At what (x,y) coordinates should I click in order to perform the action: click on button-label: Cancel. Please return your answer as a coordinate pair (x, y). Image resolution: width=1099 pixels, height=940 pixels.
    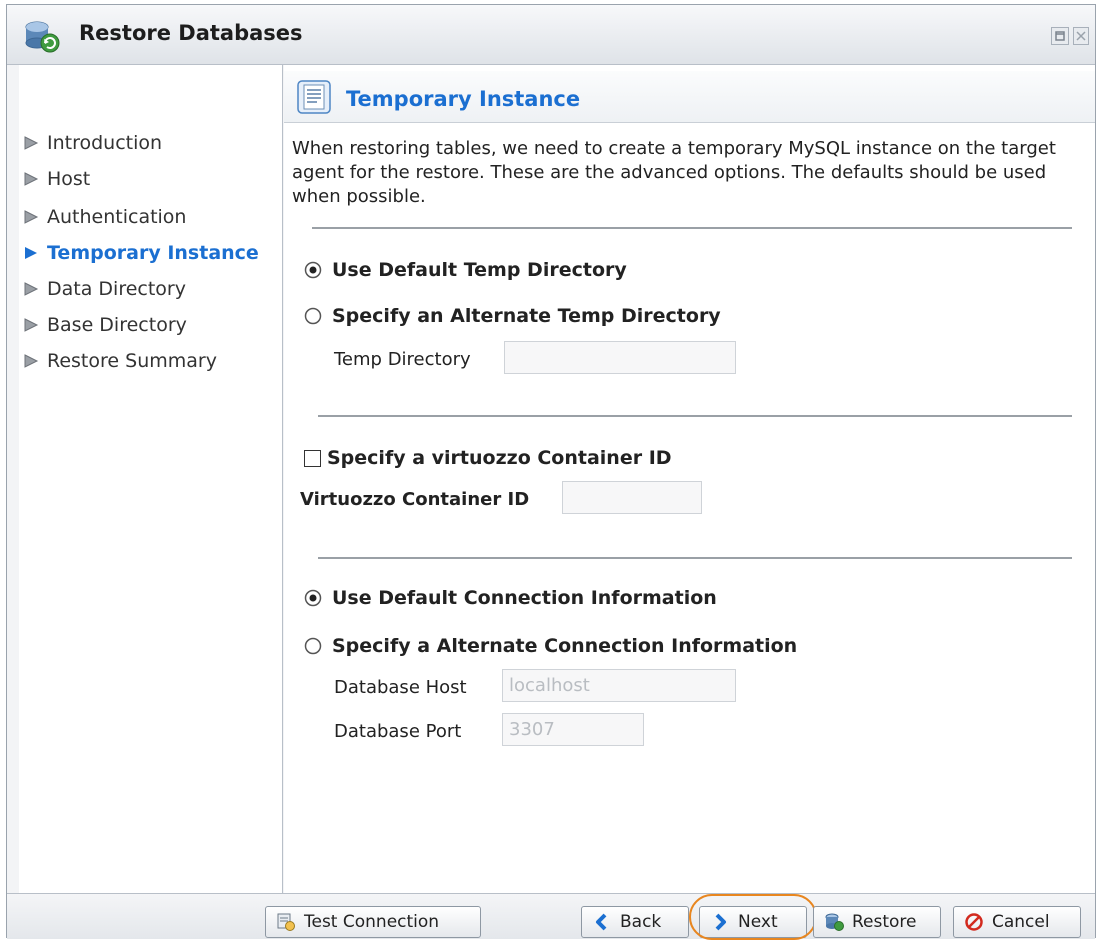
    Looking at the image, I should click on (1021, 922).